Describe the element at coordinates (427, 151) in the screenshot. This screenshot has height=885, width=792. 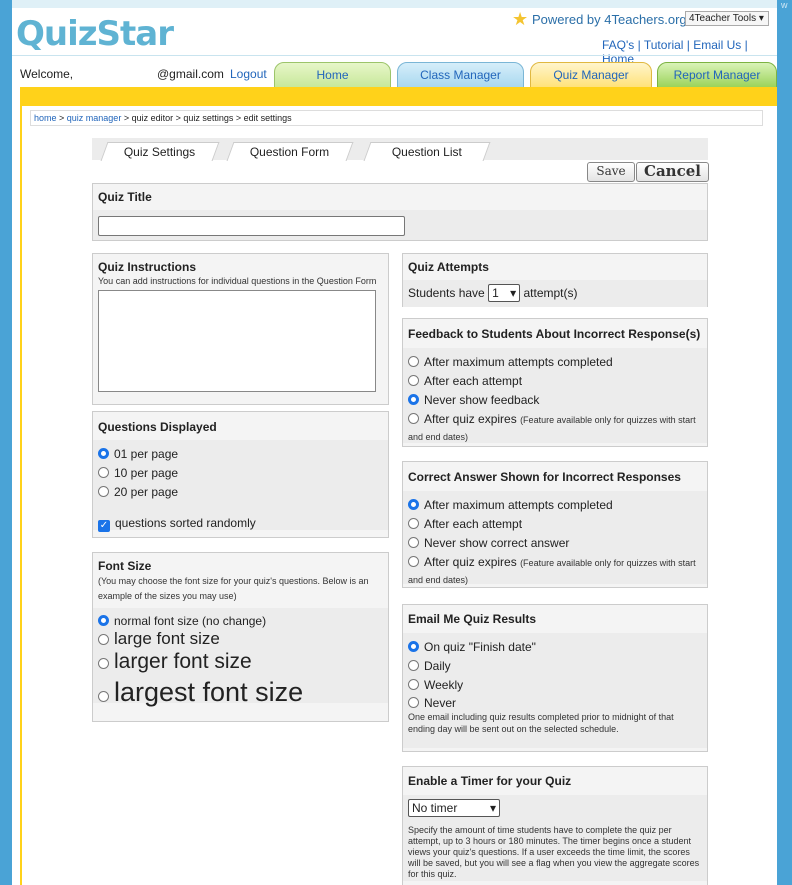
I see `tab-question-list: Question List` at that location.